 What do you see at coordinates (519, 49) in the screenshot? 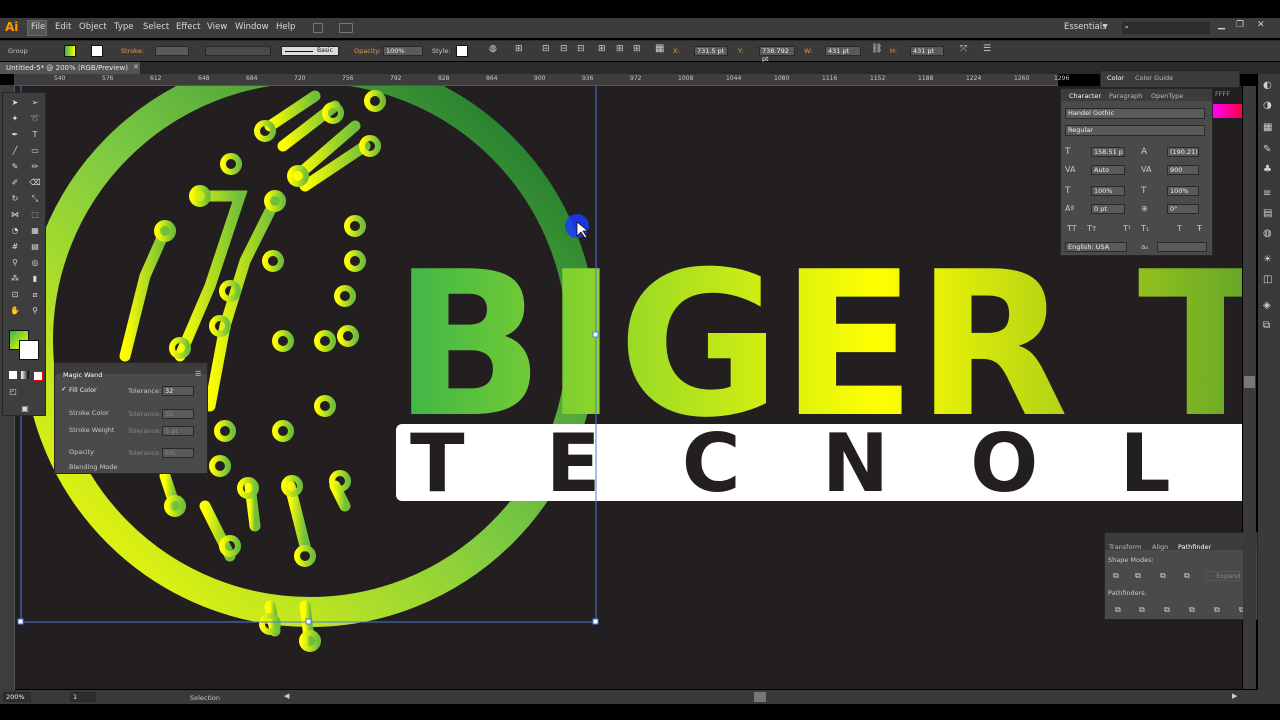
I see `align-icon: ⊞` at bounding box center [519, 49].